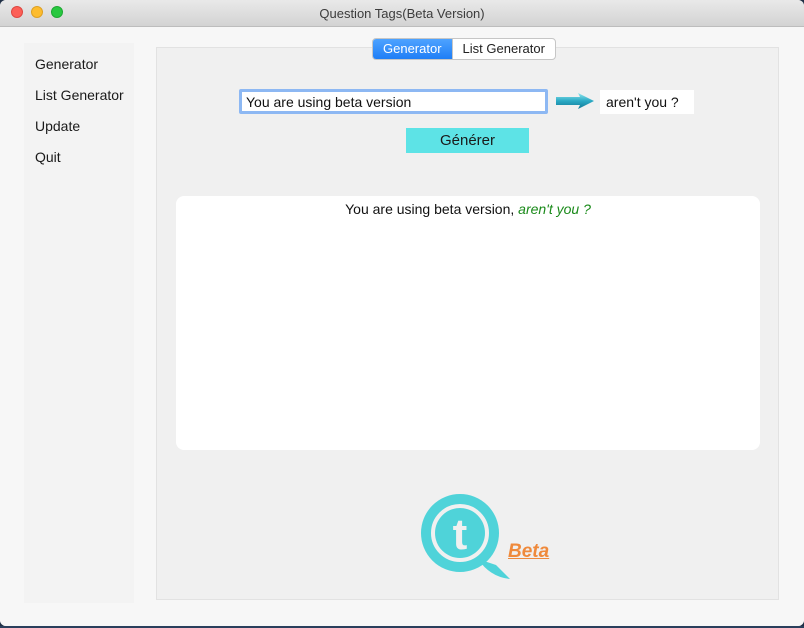 The height and width of the screenshot is (628, 804). I want to click on sidebar: Generator List Generator Update Quit, so click(79, 323).